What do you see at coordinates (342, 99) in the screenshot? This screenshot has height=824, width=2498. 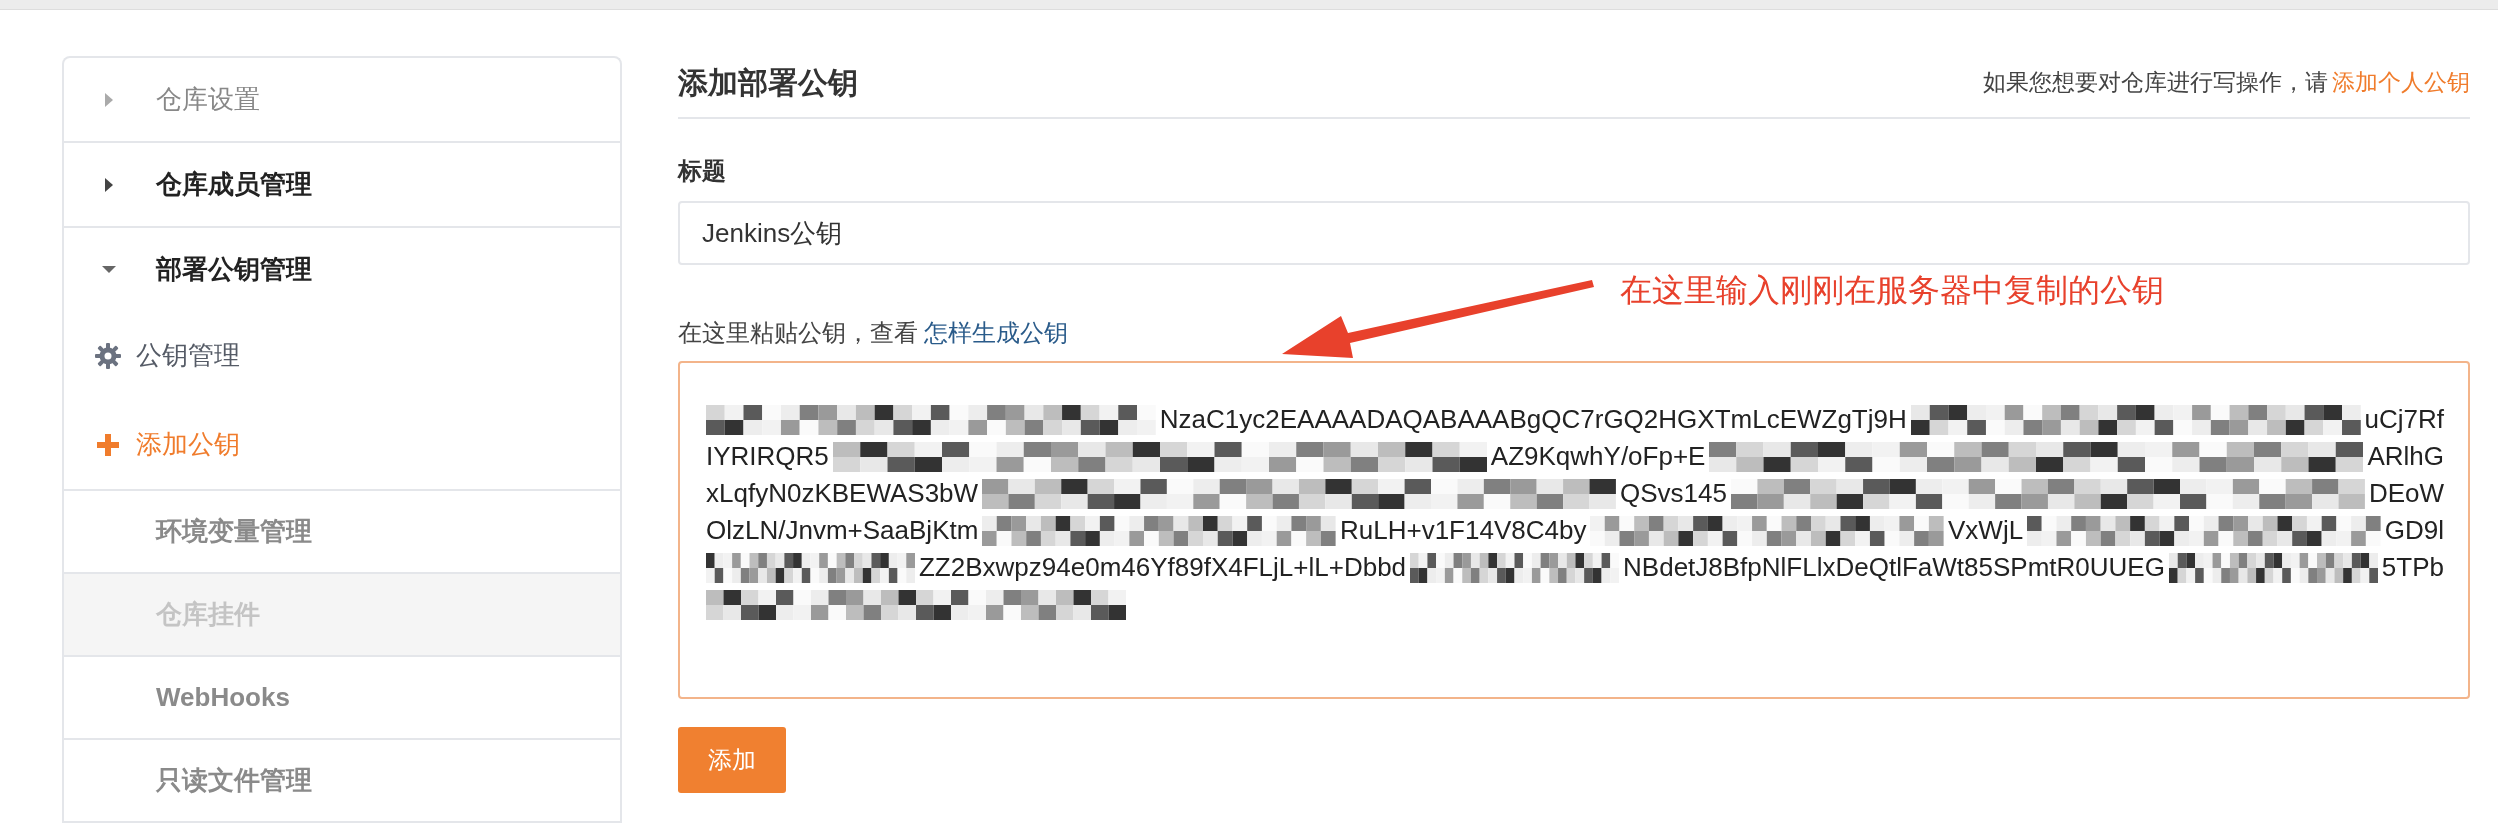 I see `sidebar-item: 仓库设置` at bounding box center [342, 99].